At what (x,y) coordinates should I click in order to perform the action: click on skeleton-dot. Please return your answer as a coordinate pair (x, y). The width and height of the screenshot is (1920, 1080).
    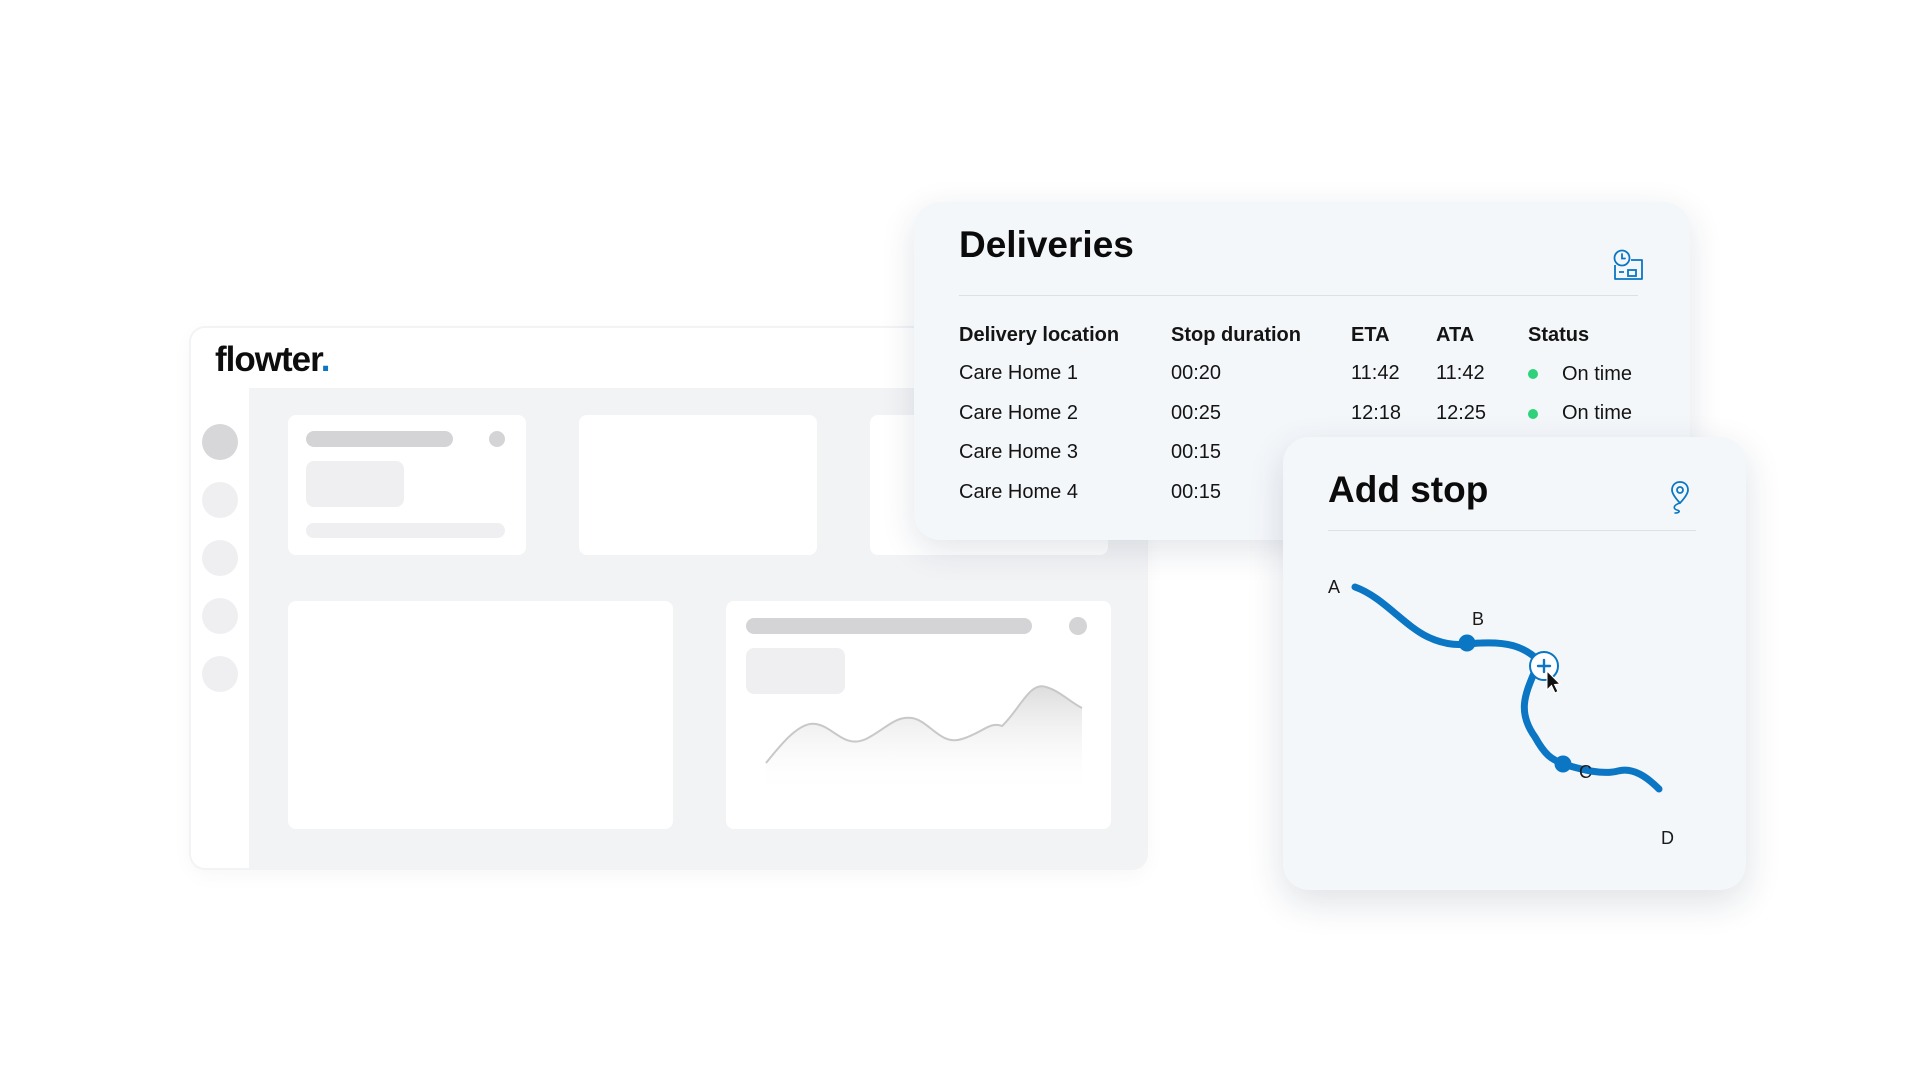
    Looking at the image, I should click on (497, 439).